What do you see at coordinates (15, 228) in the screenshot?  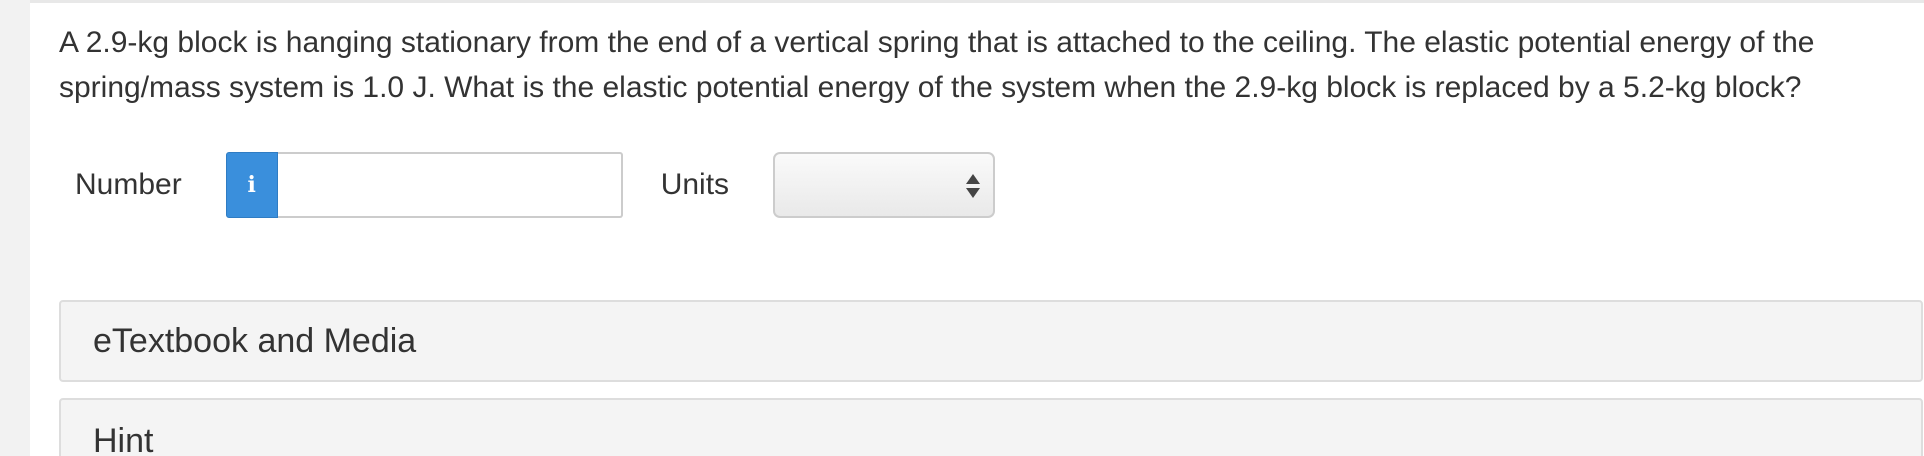 I see `left-gutter` at bounding box center [15, 228].